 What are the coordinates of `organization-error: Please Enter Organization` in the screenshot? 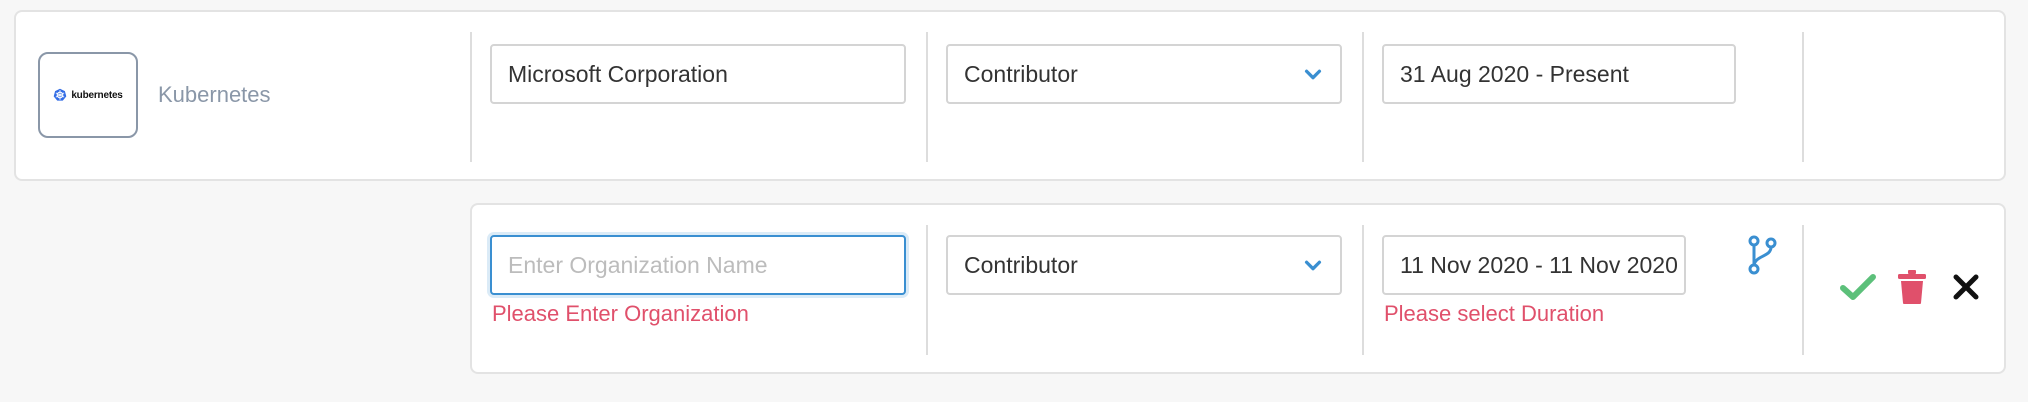 It's located at (620, 313).